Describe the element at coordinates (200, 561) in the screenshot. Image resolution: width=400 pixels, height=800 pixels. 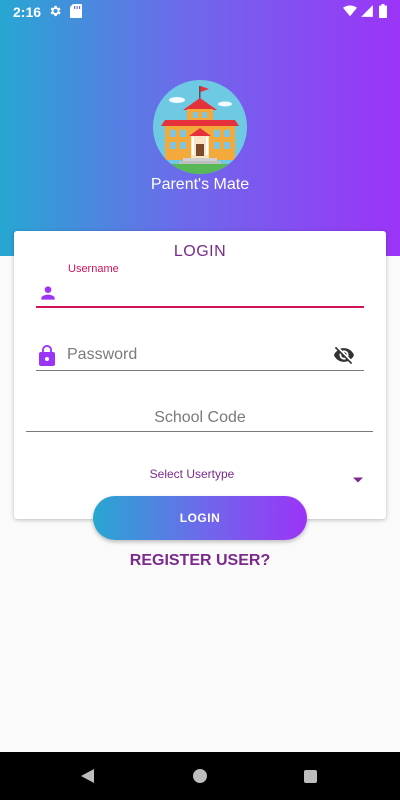
I see `register-user-link: REGISTER USER?` at that location.